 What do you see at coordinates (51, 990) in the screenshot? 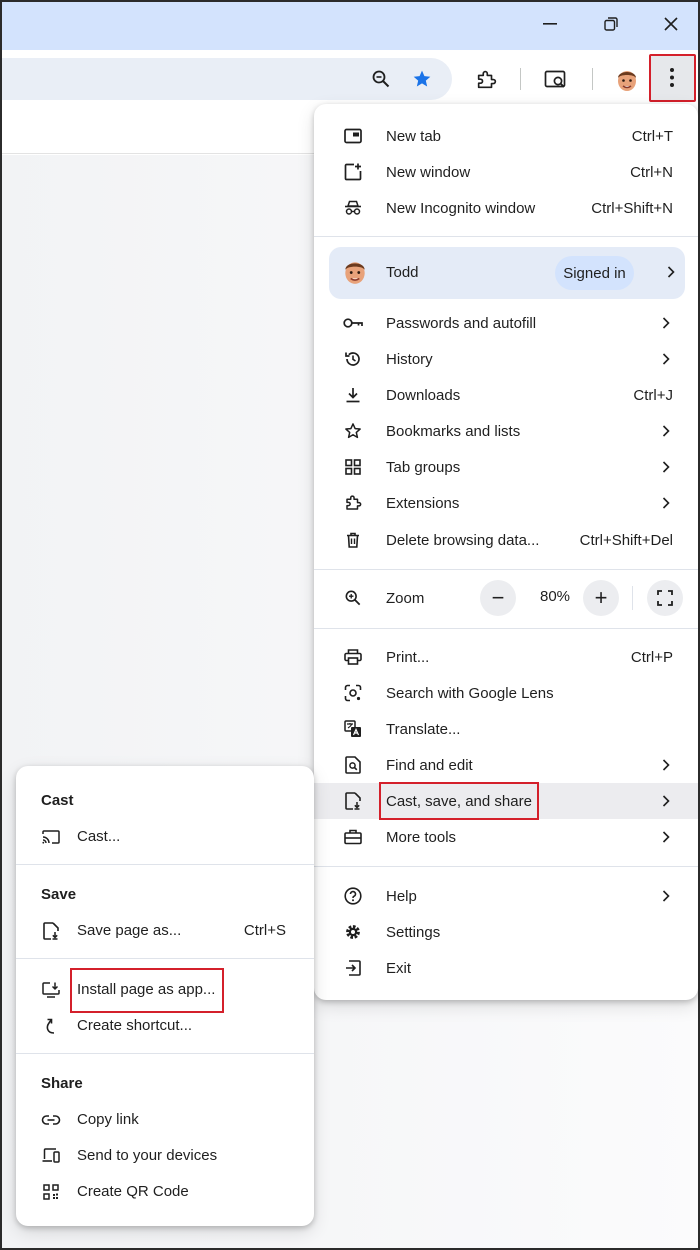
I see `install-app-icon` at bounding box center [51, 990].